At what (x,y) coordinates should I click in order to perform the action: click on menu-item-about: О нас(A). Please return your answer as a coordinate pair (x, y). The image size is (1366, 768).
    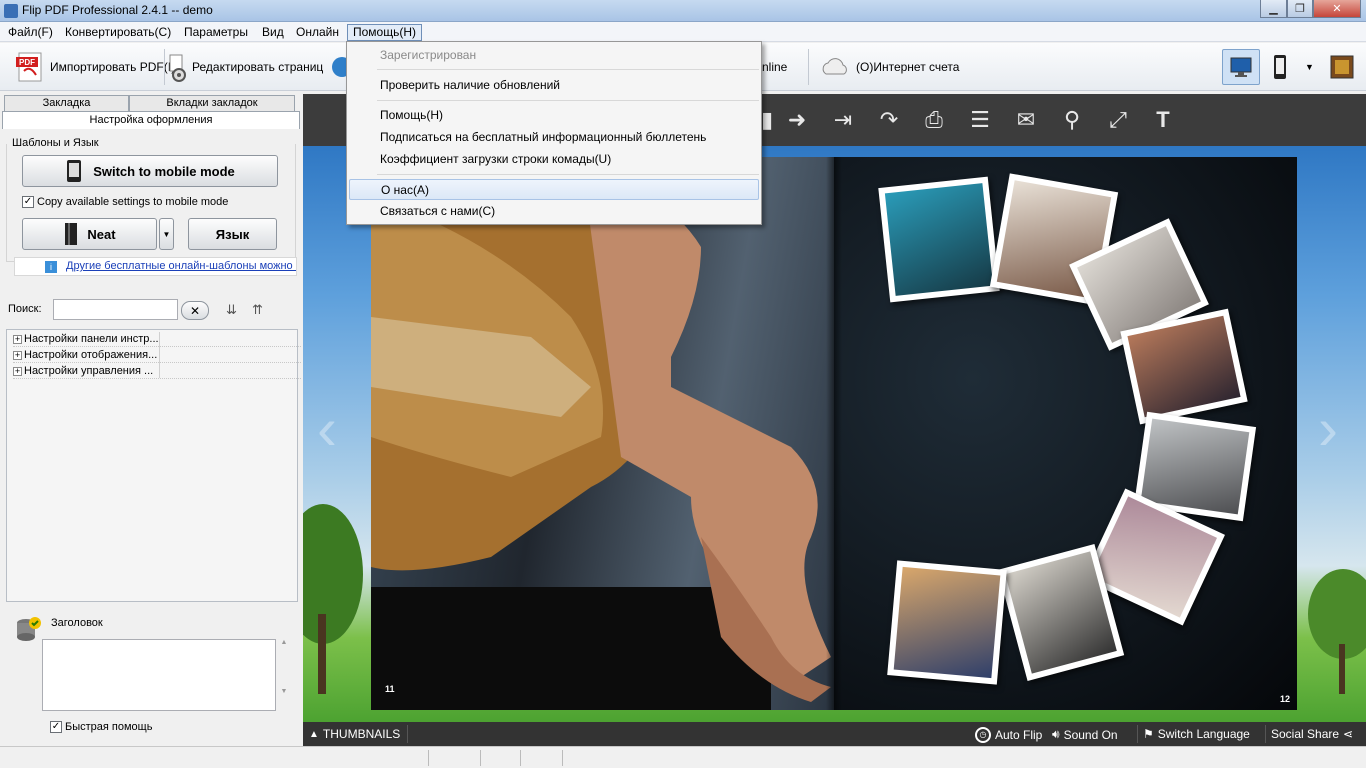
    Looking at the image, I should click on (554, 189).